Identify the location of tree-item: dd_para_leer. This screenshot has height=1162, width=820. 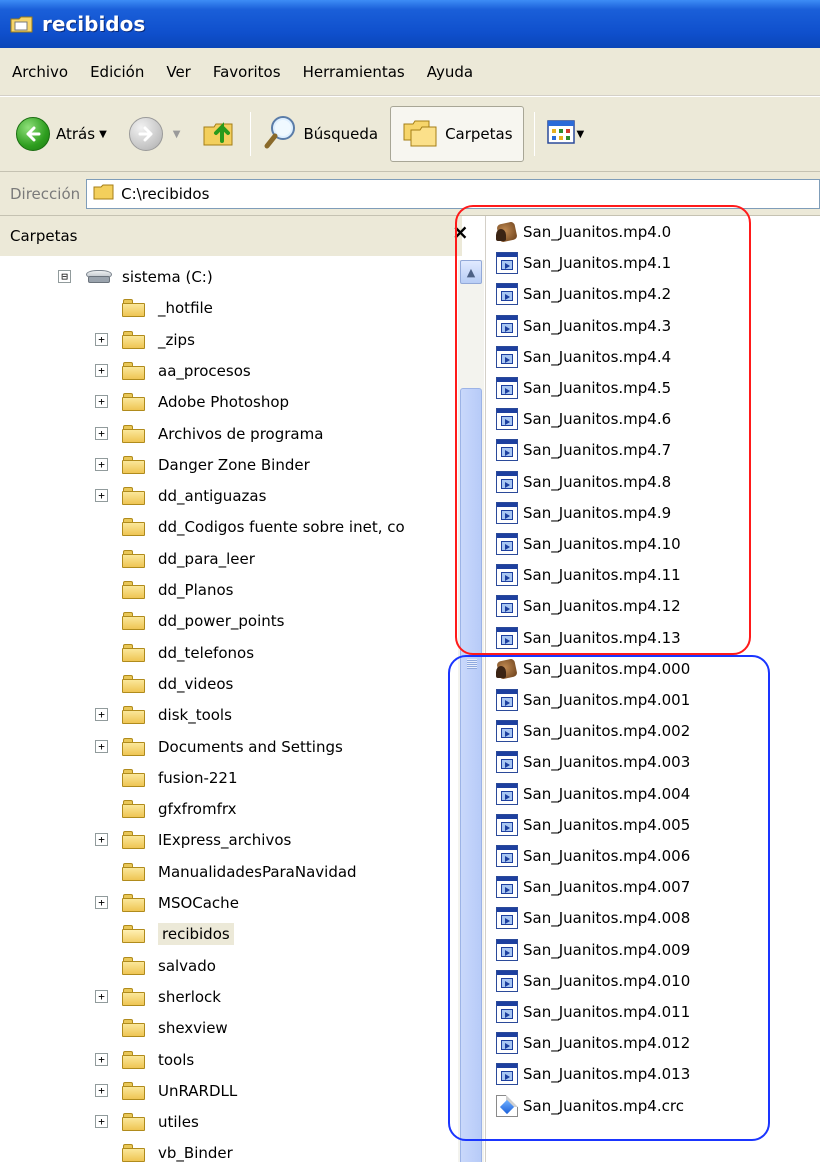
(229, 559).